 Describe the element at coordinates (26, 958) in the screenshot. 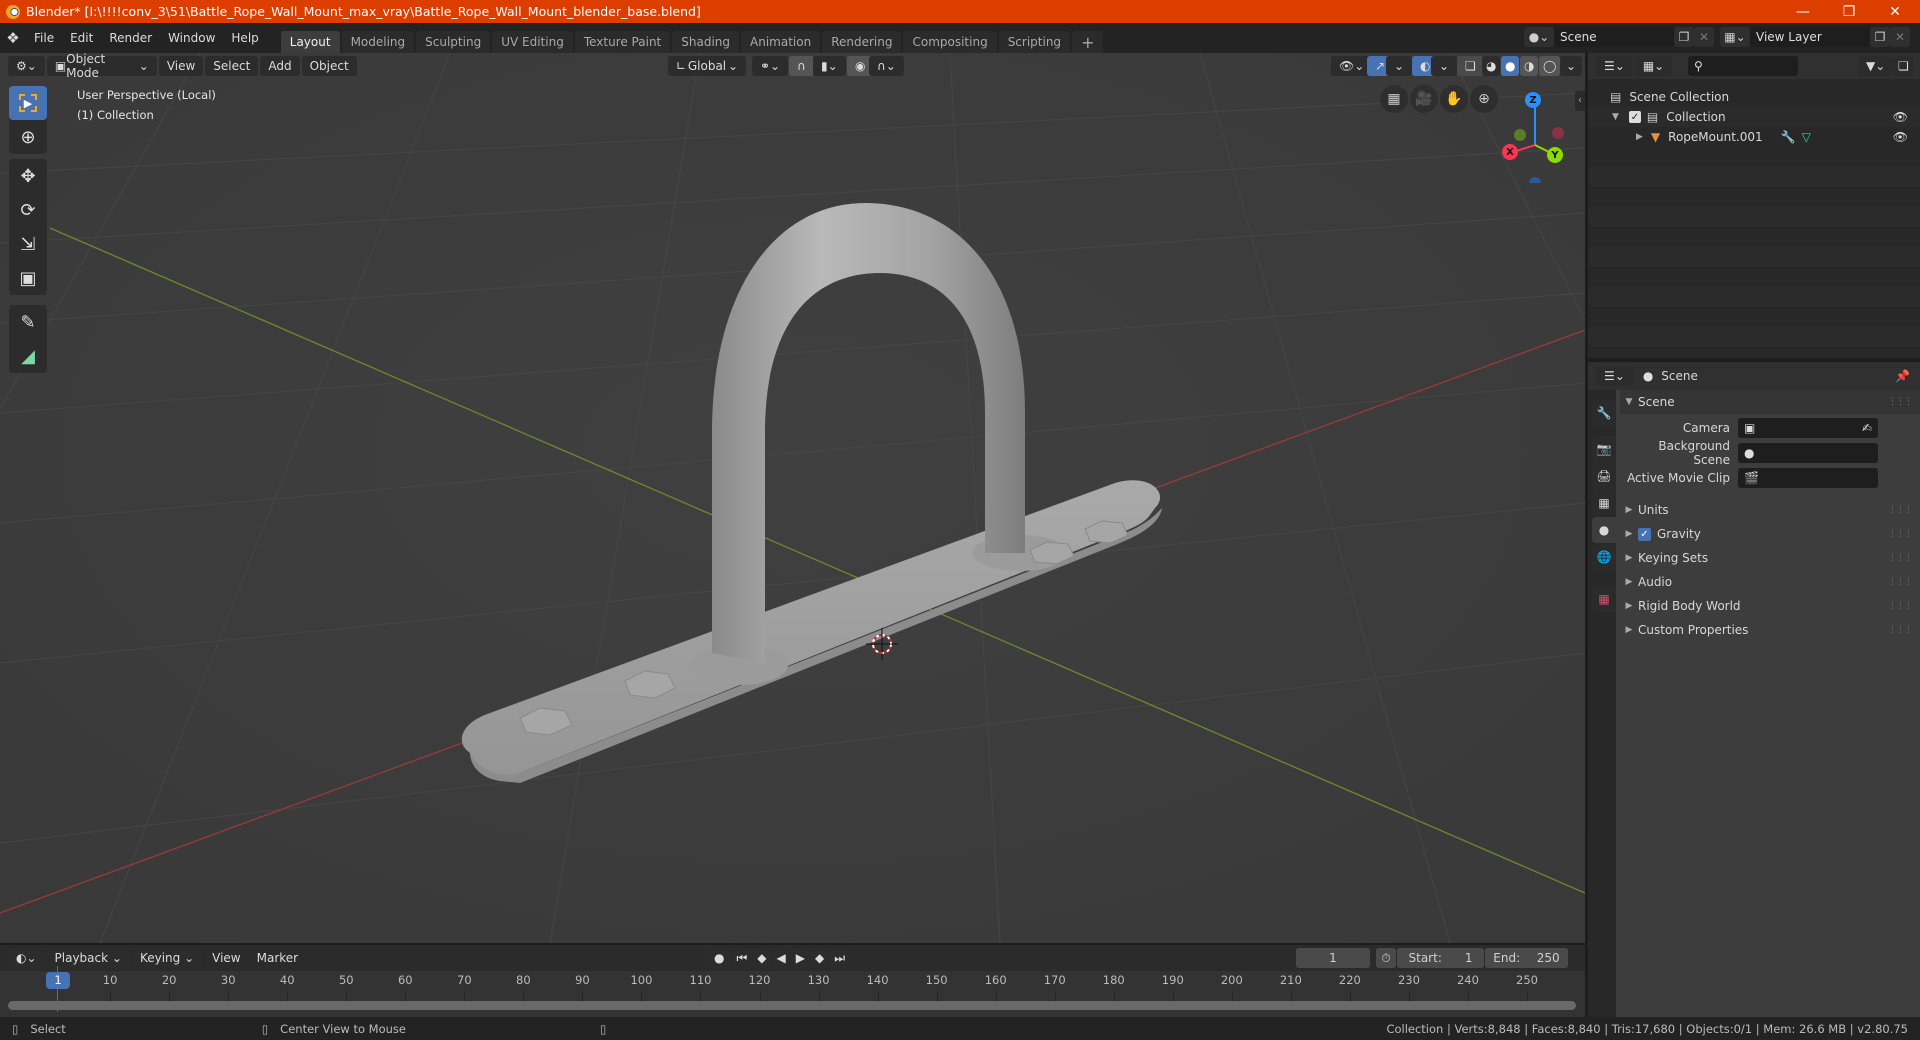

I see `timeline-editor-type-icon: ◐⌄` at that location.